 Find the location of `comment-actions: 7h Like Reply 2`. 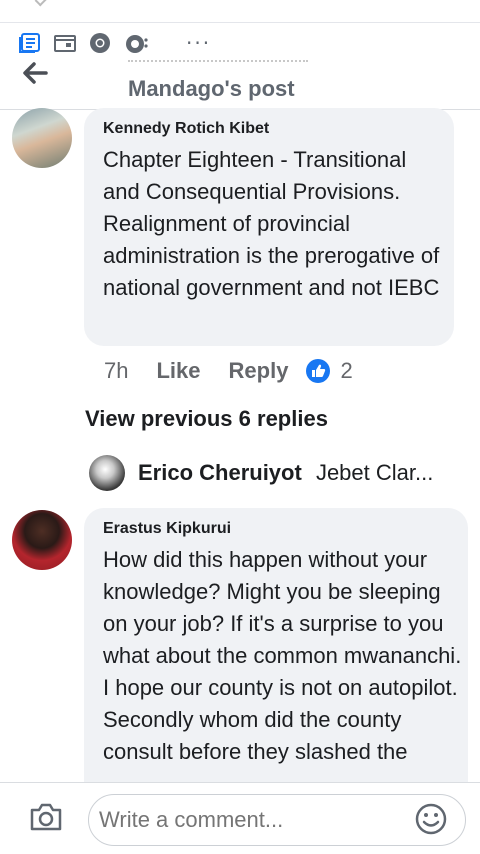

comment-actions: 7h Like Reply 2 is located at coordinates (228, 371).